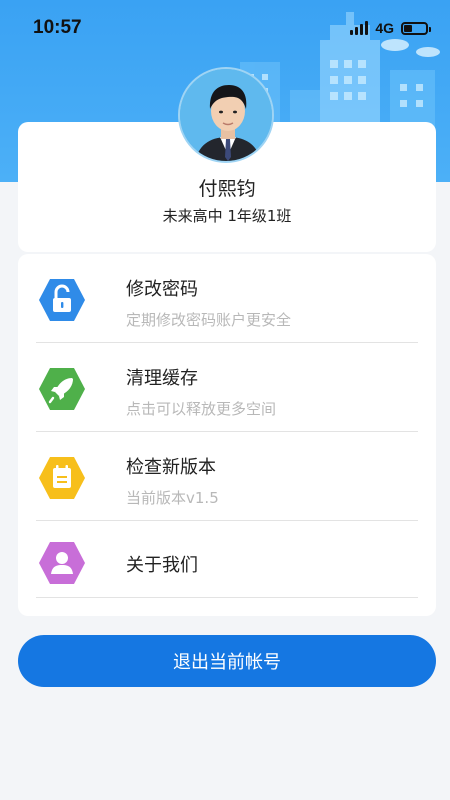 The width and height of the screenshot is (450, 800). Describe the element at coordinates (172, 498) in the screenshot. I see `menu-subtitle: 当前版本v1.5` at that location.